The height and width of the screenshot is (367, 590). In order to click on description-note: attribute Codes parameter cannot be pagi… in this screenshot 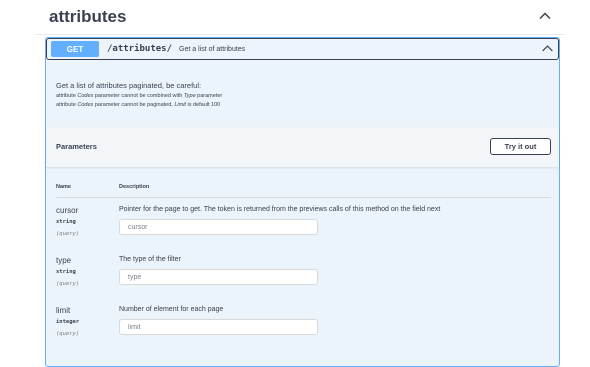, I will do `click(138, 105)`.